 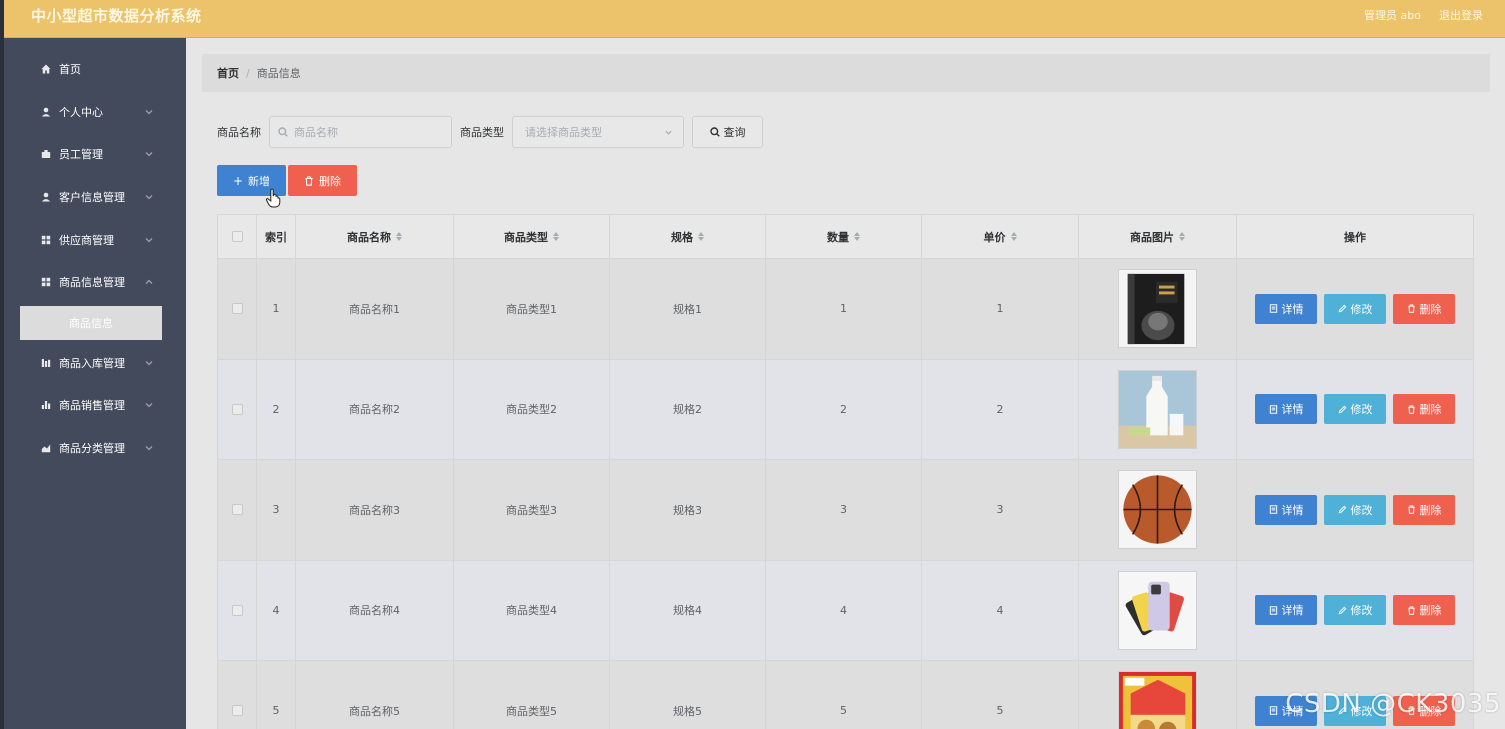 I want to click on cell-name: 商品名称2, so click(x=375, y=409).